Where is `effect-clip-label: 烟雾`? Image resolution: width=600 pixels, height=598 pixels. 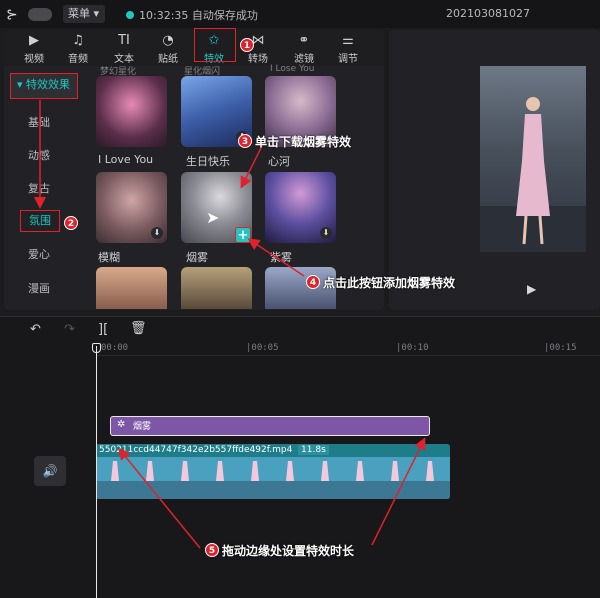
effect-clip-label: 烟雾 is located at coordinates (142, 427).